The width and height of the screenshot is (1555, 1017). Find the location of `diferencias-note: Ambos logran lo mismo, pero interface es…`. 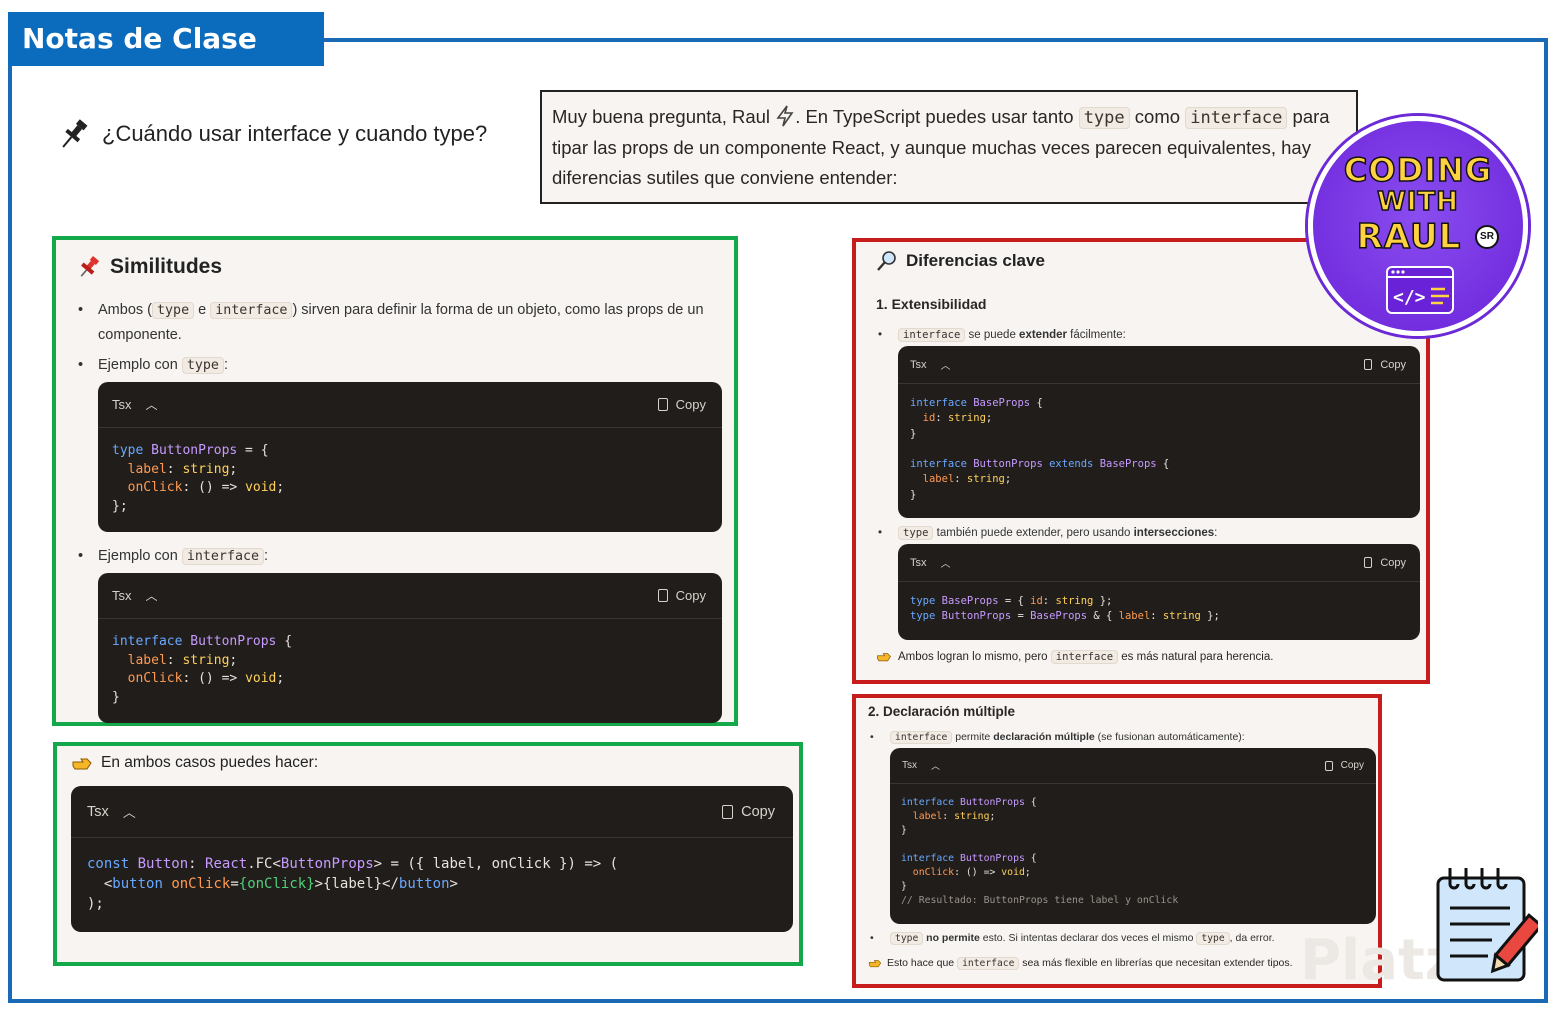

diferencias-note: Ambos logran lo mismo, pero interface es… is located at coordinates (1146, 656).